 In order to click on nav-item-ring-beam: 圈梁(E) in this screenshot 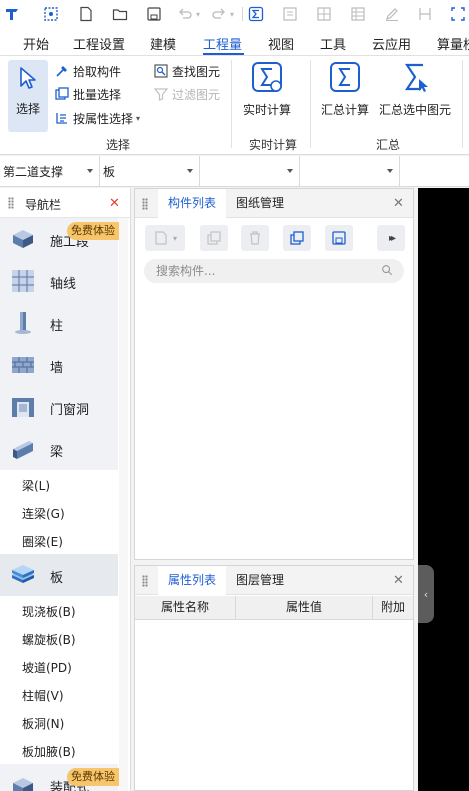, I will do `click(42, 541)`.